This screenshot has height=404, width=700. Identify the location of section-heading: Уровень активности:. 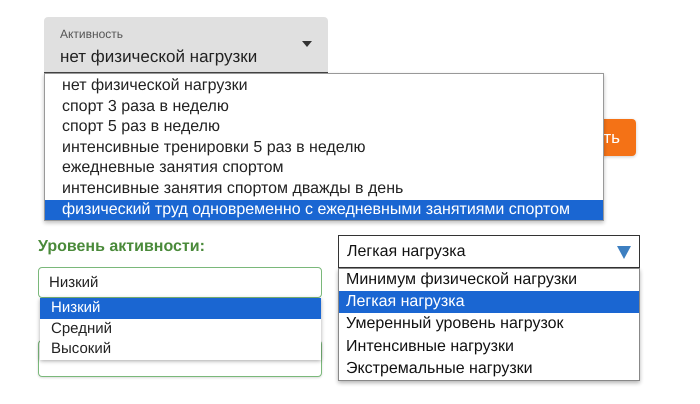
(121, 247).